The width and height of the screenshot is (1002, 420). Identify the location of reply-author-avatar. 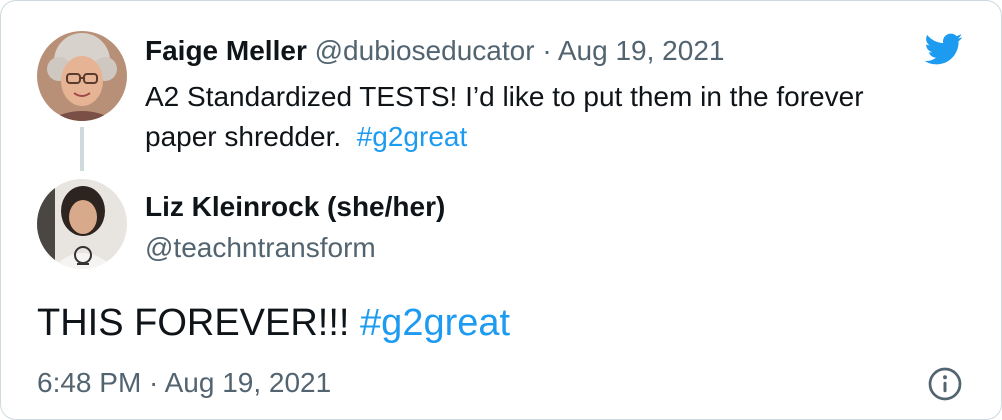
(82, 224).